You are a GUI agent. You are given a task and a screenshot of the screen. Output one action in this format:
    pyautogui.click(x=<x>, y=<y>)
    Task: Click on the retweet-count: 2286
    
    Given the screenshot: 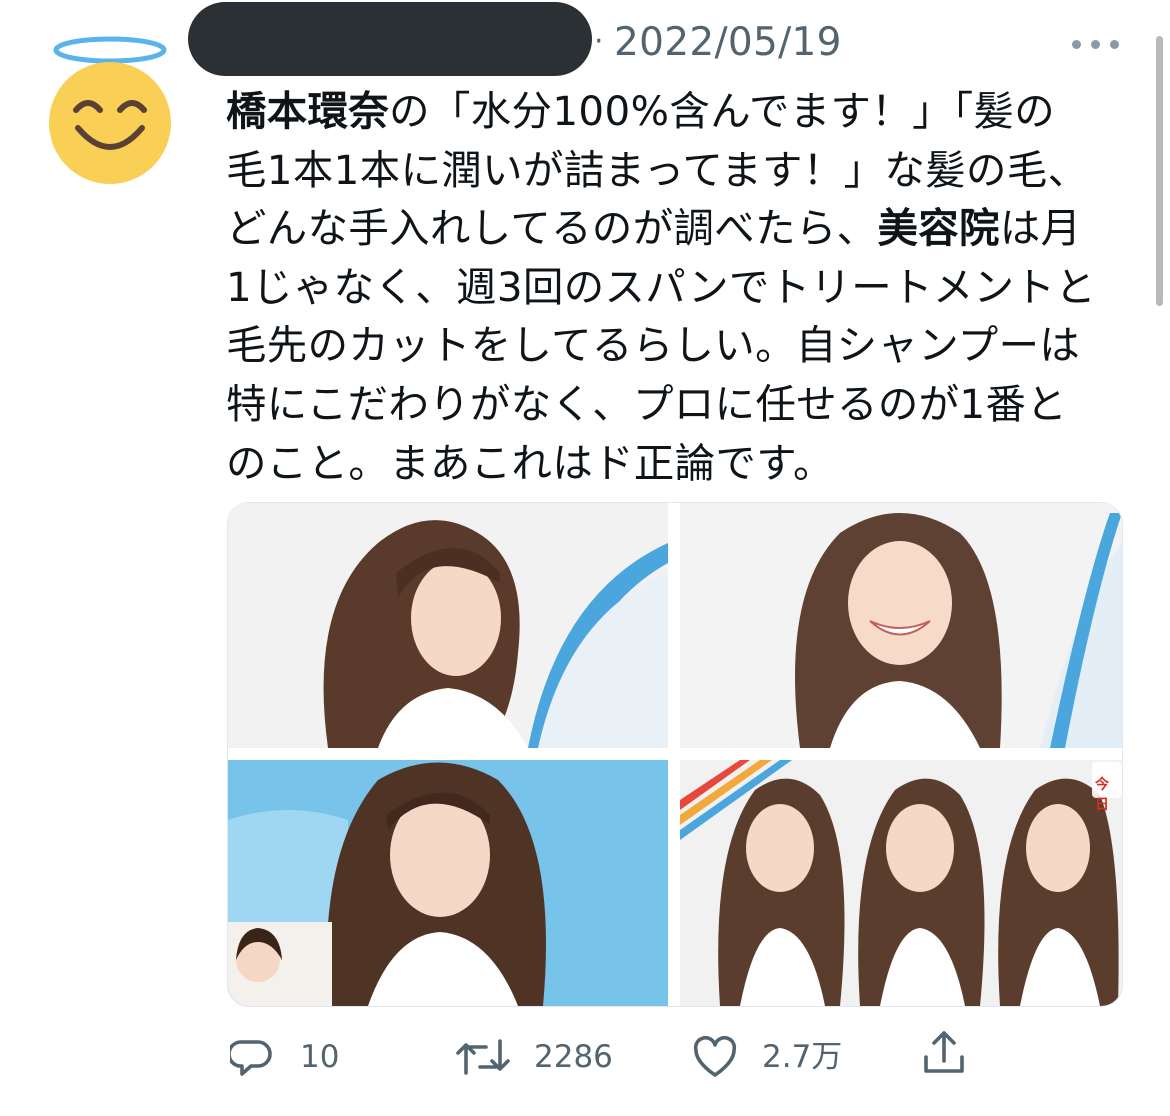 What is the action you would take?
    pyautogui.click(x=573, y=1057)
    